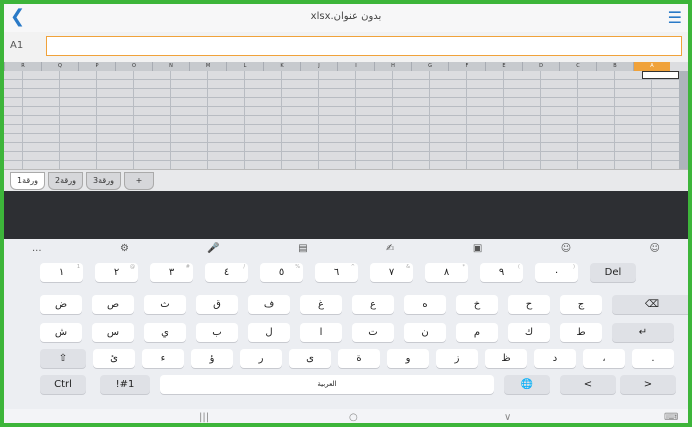  What do you see at coordinates (27, 181) in the screenshot?
I see `sheet-tab: ورقة1` at bounding box center [27, 181].